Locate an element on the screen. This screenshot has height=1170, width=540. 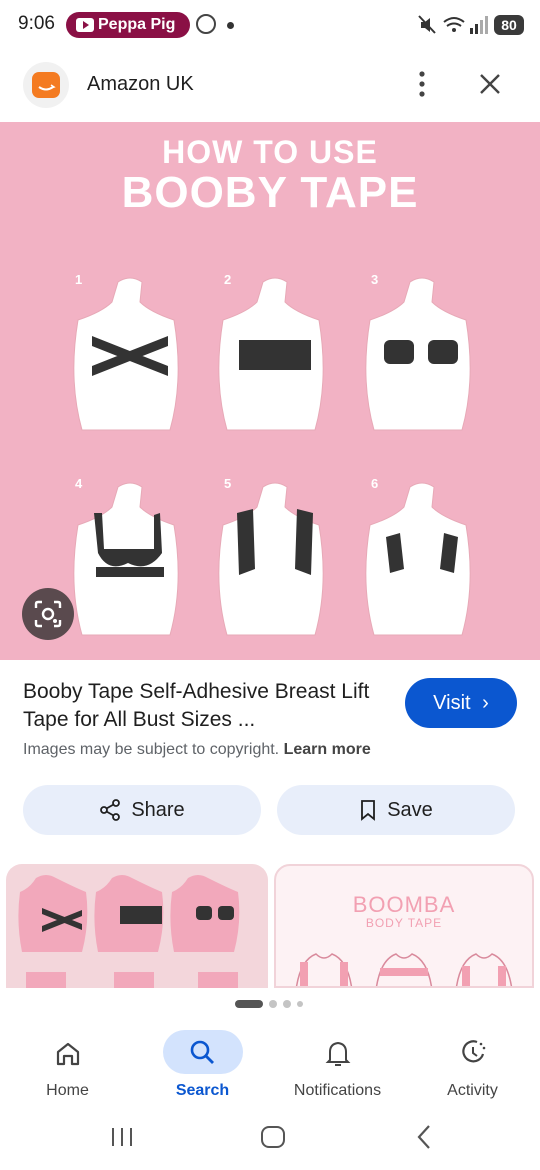
nav-home: Home is located at coordinates (67, 1068).